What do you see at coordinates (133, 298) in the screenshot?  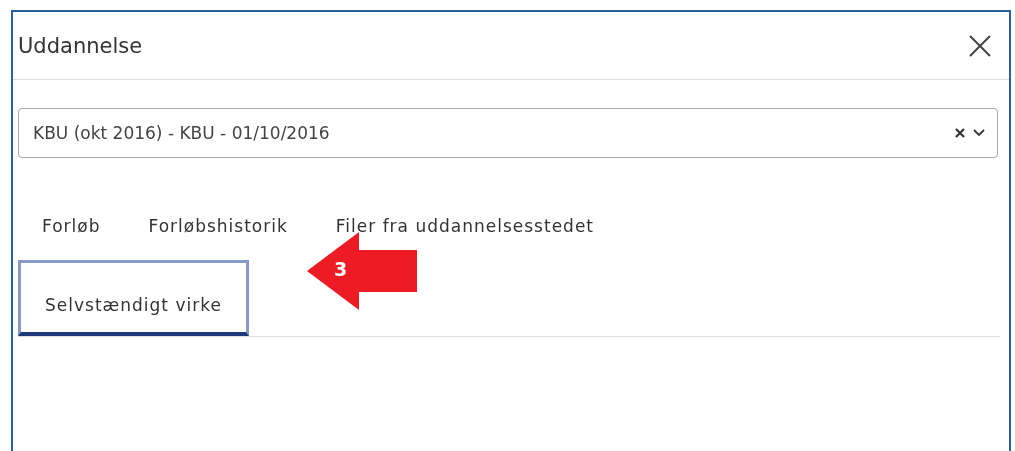 I see `tab: Selvstændigt virke` at bounding box center [133, 298].